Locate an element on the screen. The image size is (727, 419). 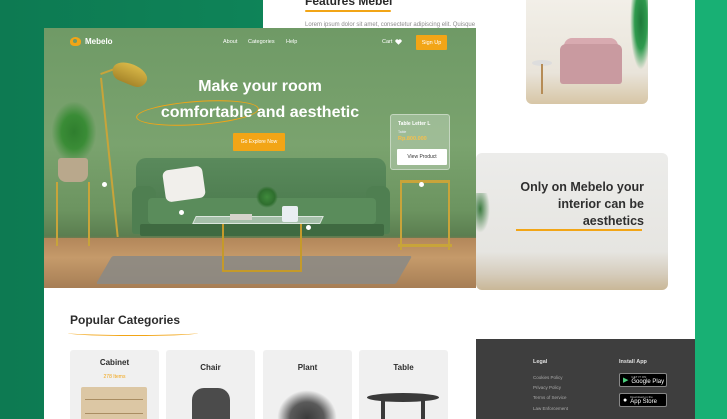
chair-image is located at coordinates (211, 403).